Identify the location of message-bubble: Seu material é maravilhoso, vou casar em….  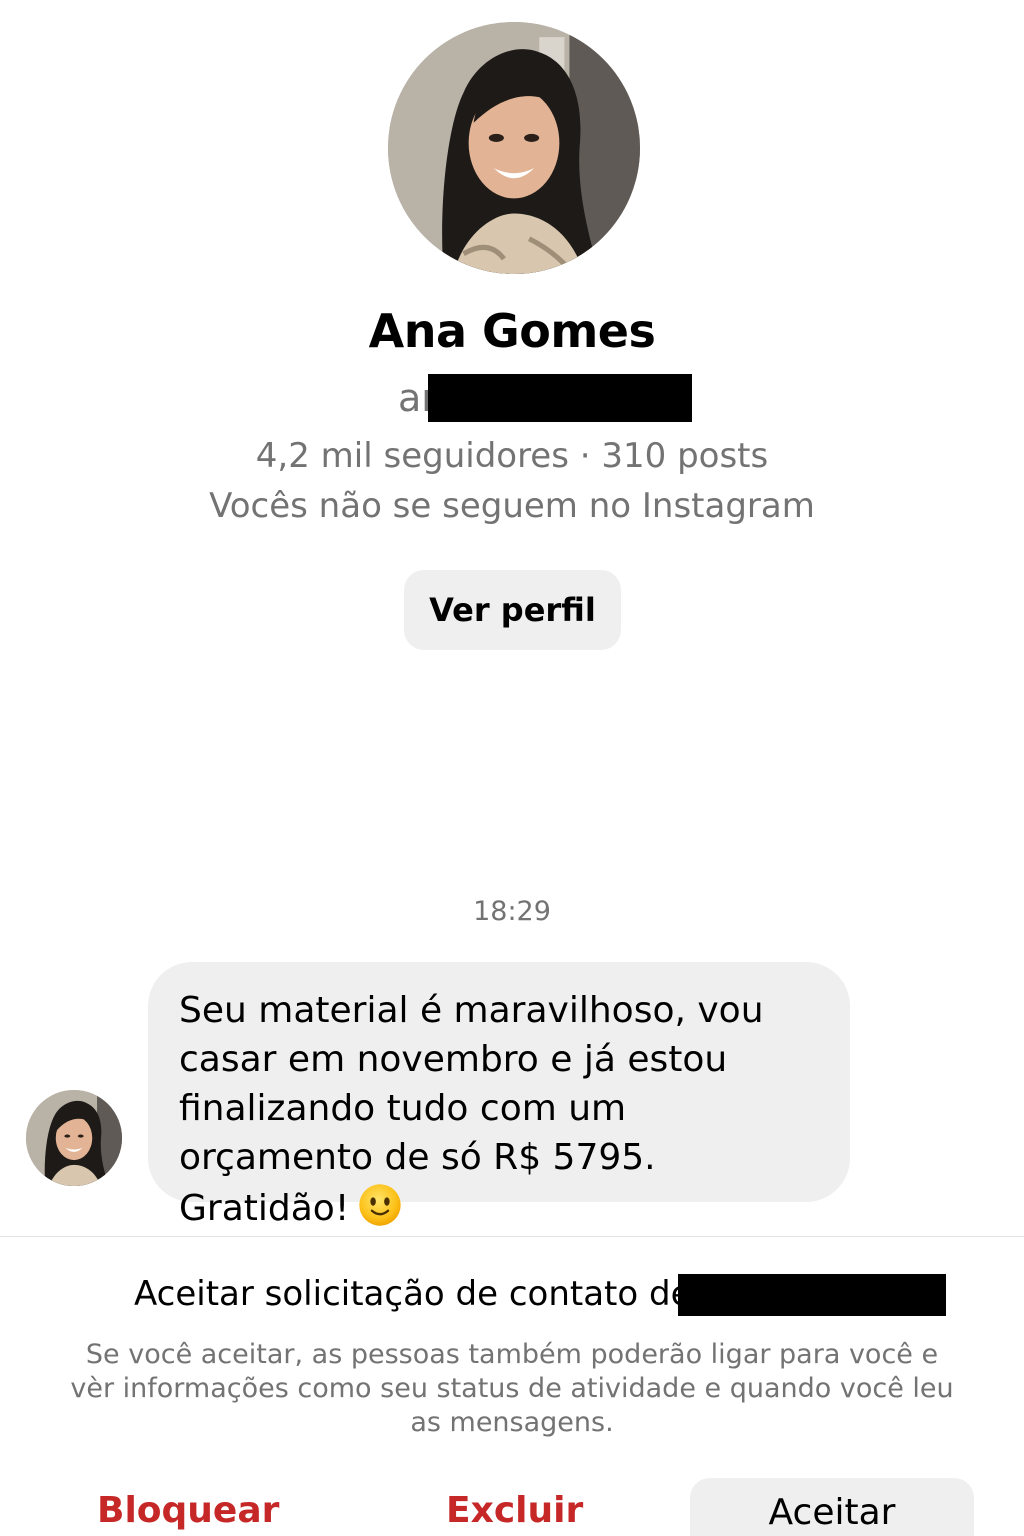
(499, 1095).